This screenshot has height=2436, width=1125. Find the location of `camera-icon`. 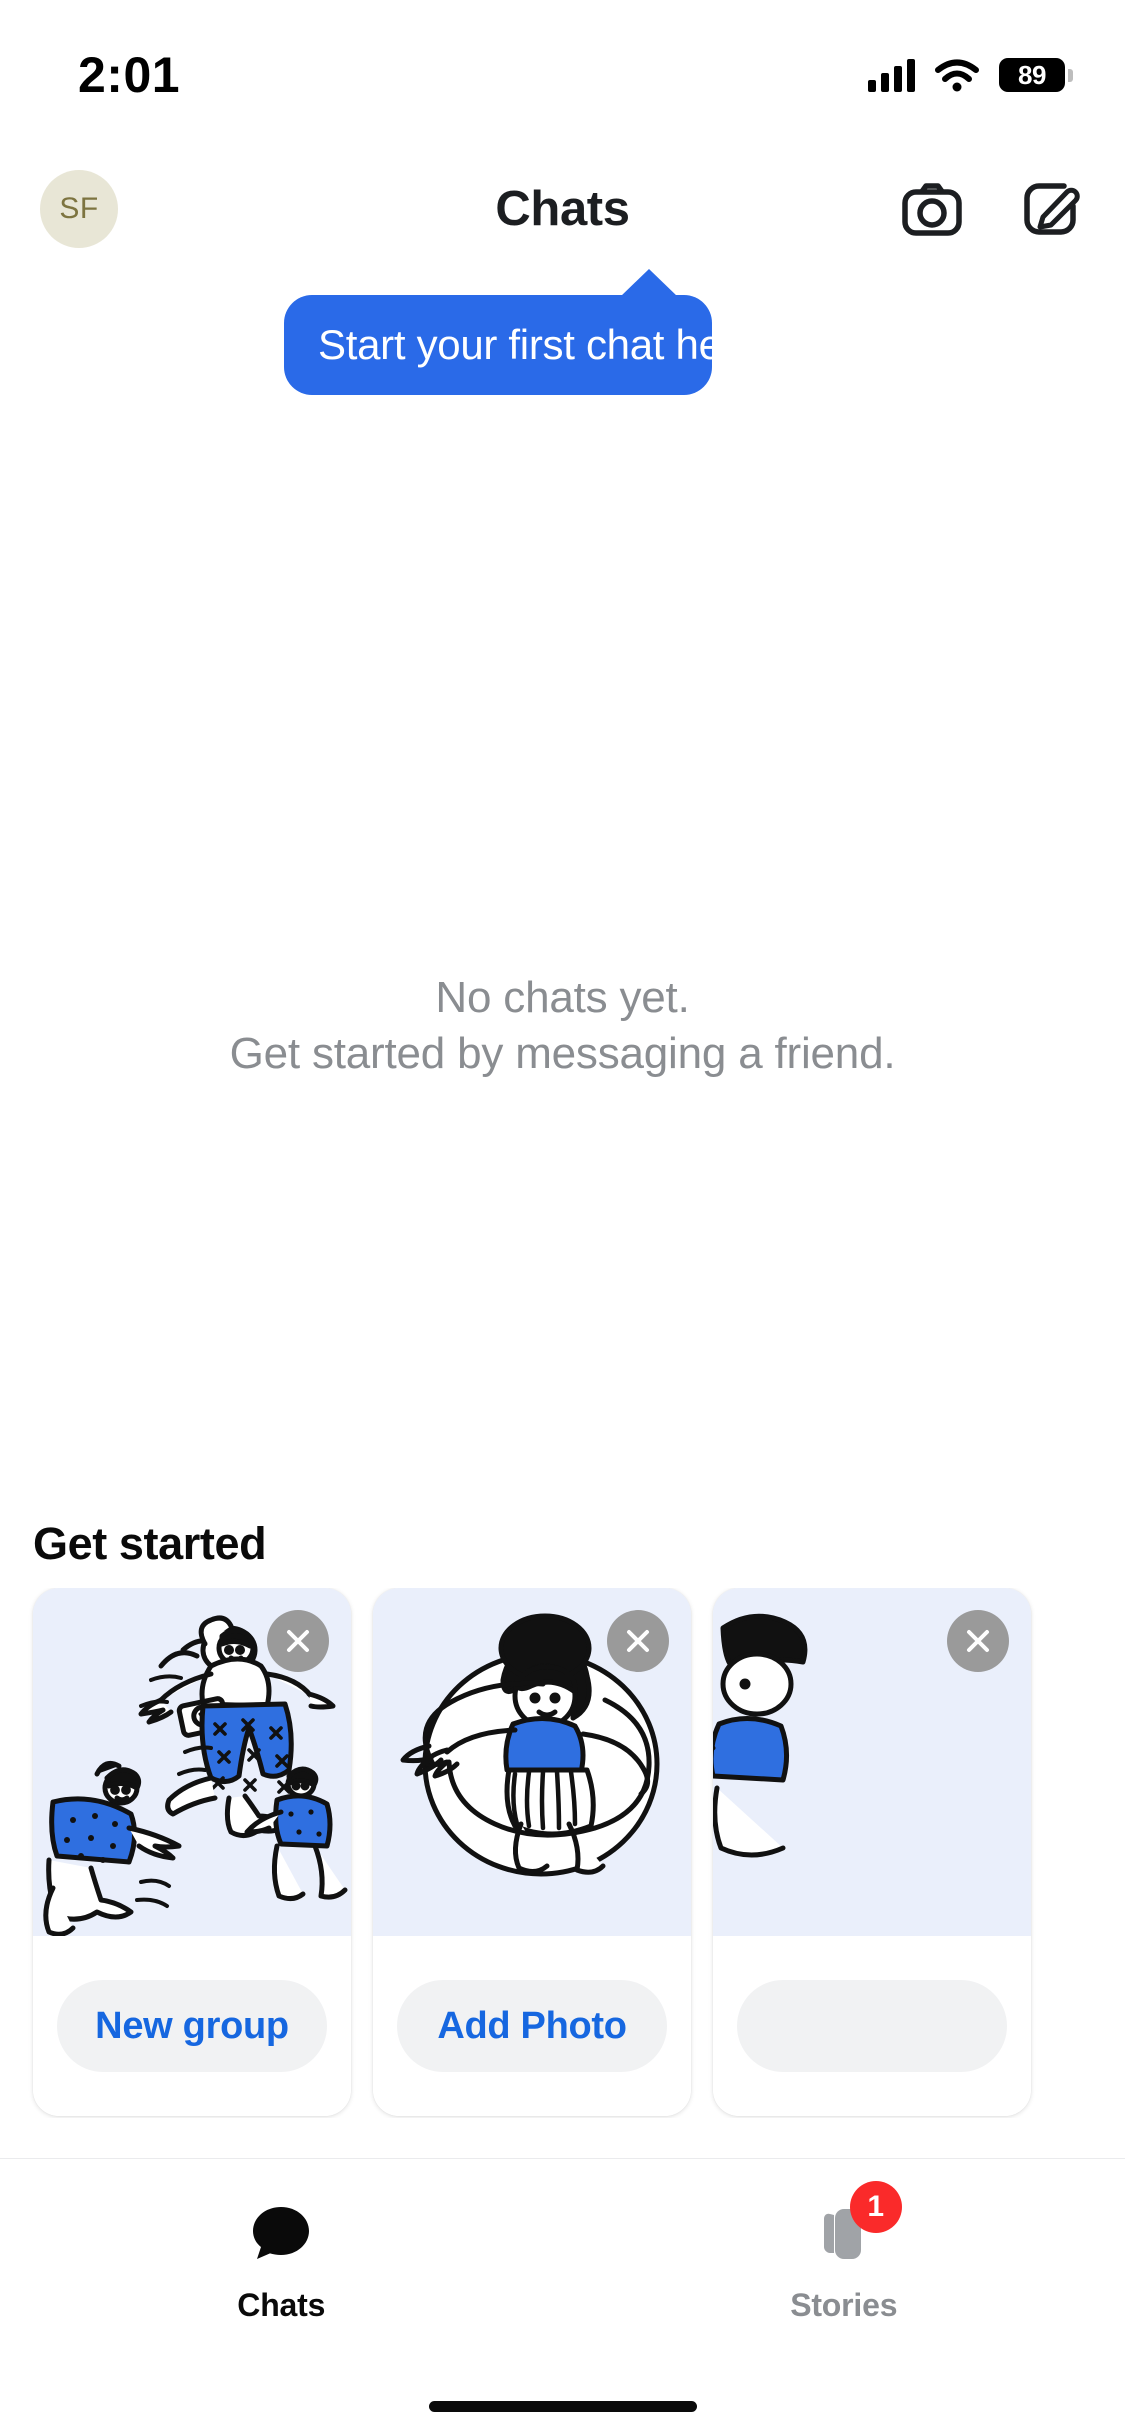

camera-icon is located at coordinates (932, 209).